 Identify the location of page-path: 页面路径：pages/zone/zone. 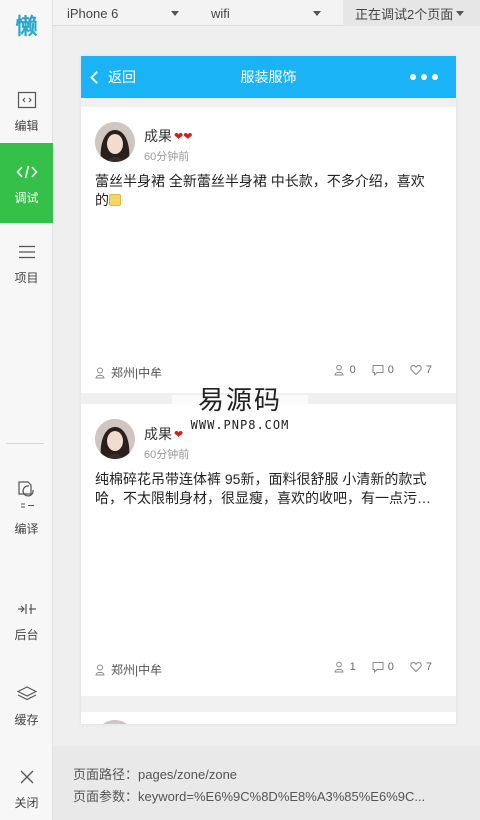
(155, 774).